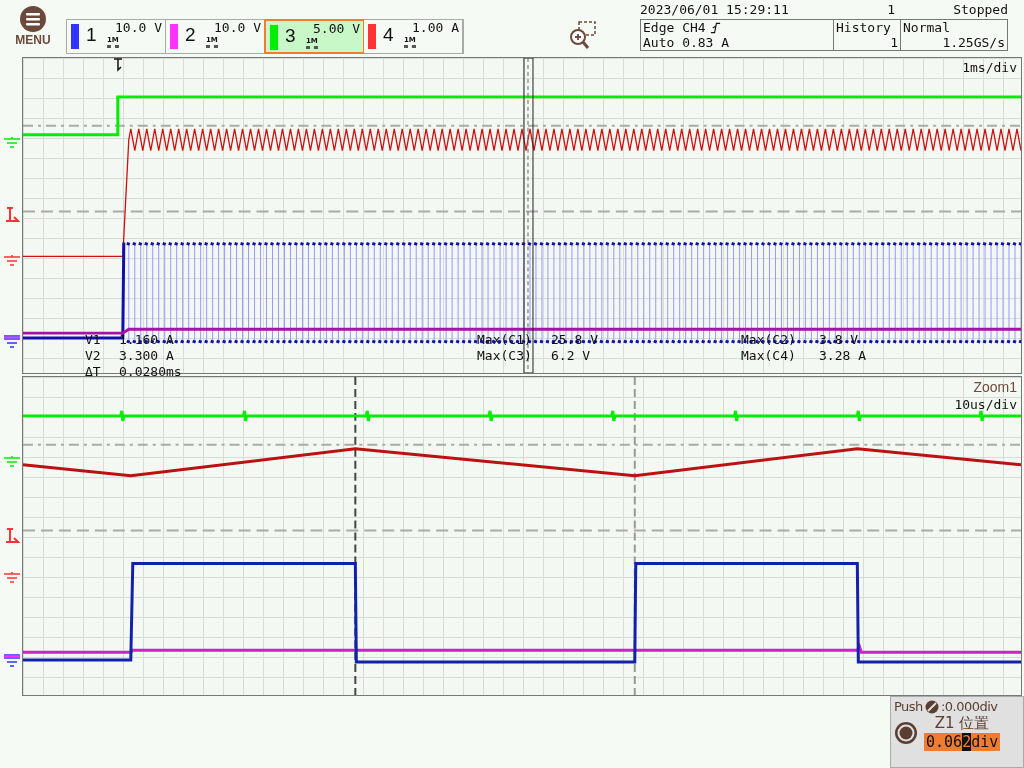  Describe the element at coordinates (995, 387) in the screenshot. I see `zoom-title: Zoom1` at that location.